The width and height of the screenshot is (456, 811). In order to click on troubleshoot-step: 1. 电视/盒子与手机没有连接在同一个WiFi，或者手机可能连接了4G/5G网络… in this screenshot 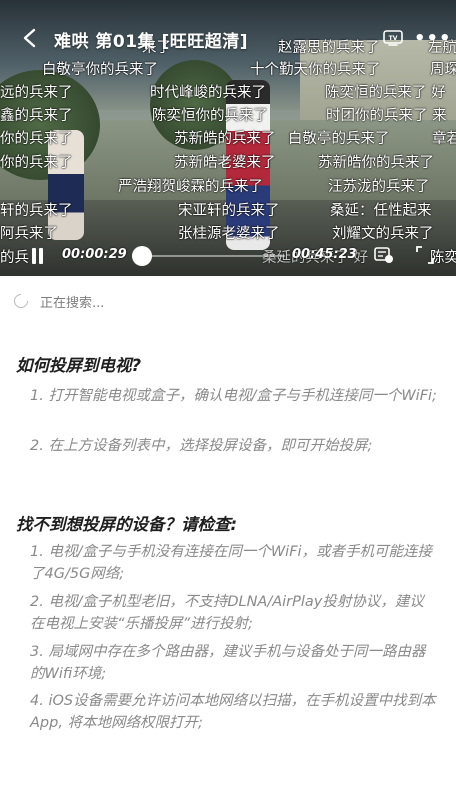, I will do `click(231, 563)`.